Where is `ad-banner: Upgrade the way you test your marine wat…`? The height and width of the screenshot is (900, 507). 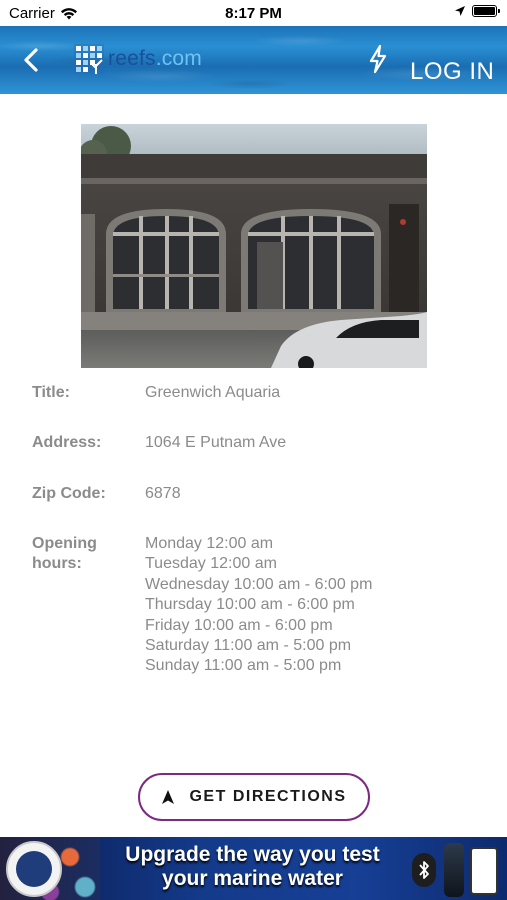 ad-banner: Upgrade the way you test your marine wat… is located at coordinates (253, 868).